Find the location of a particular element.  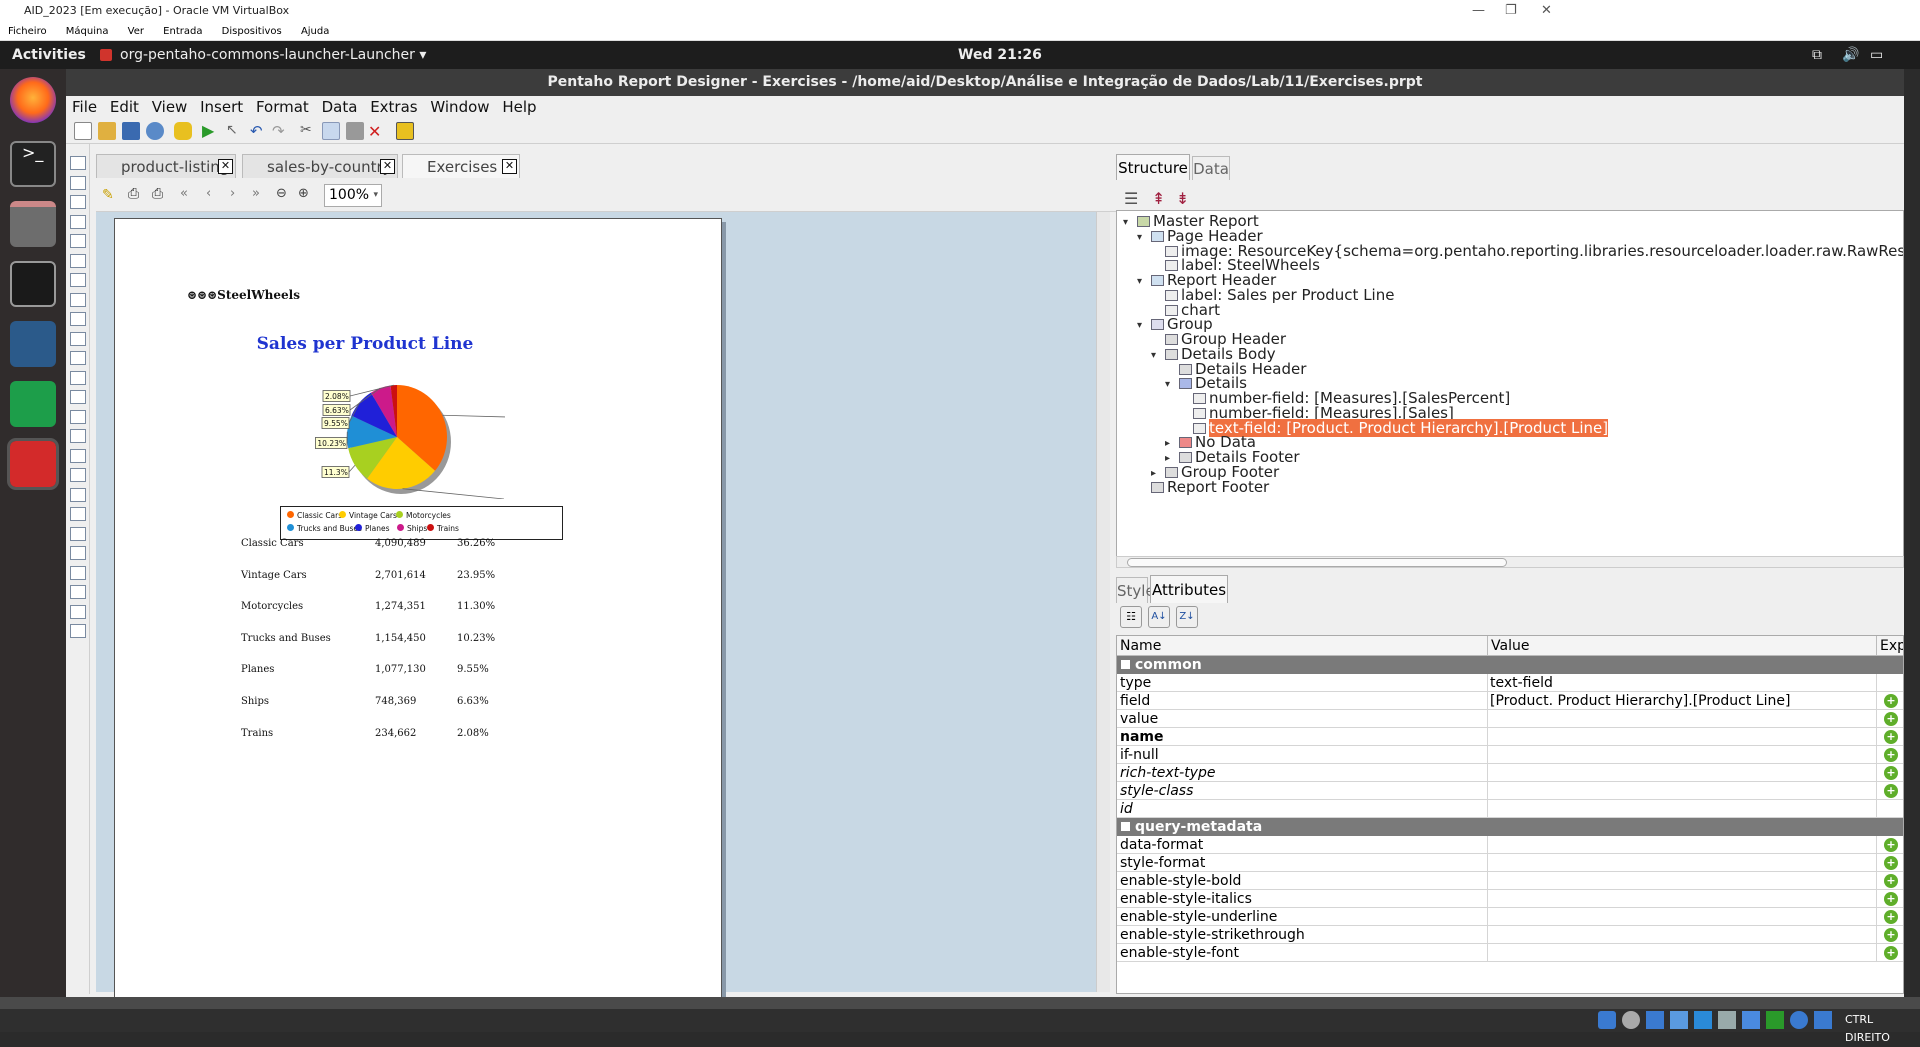

image-icon is located at coordinates (78, 339).